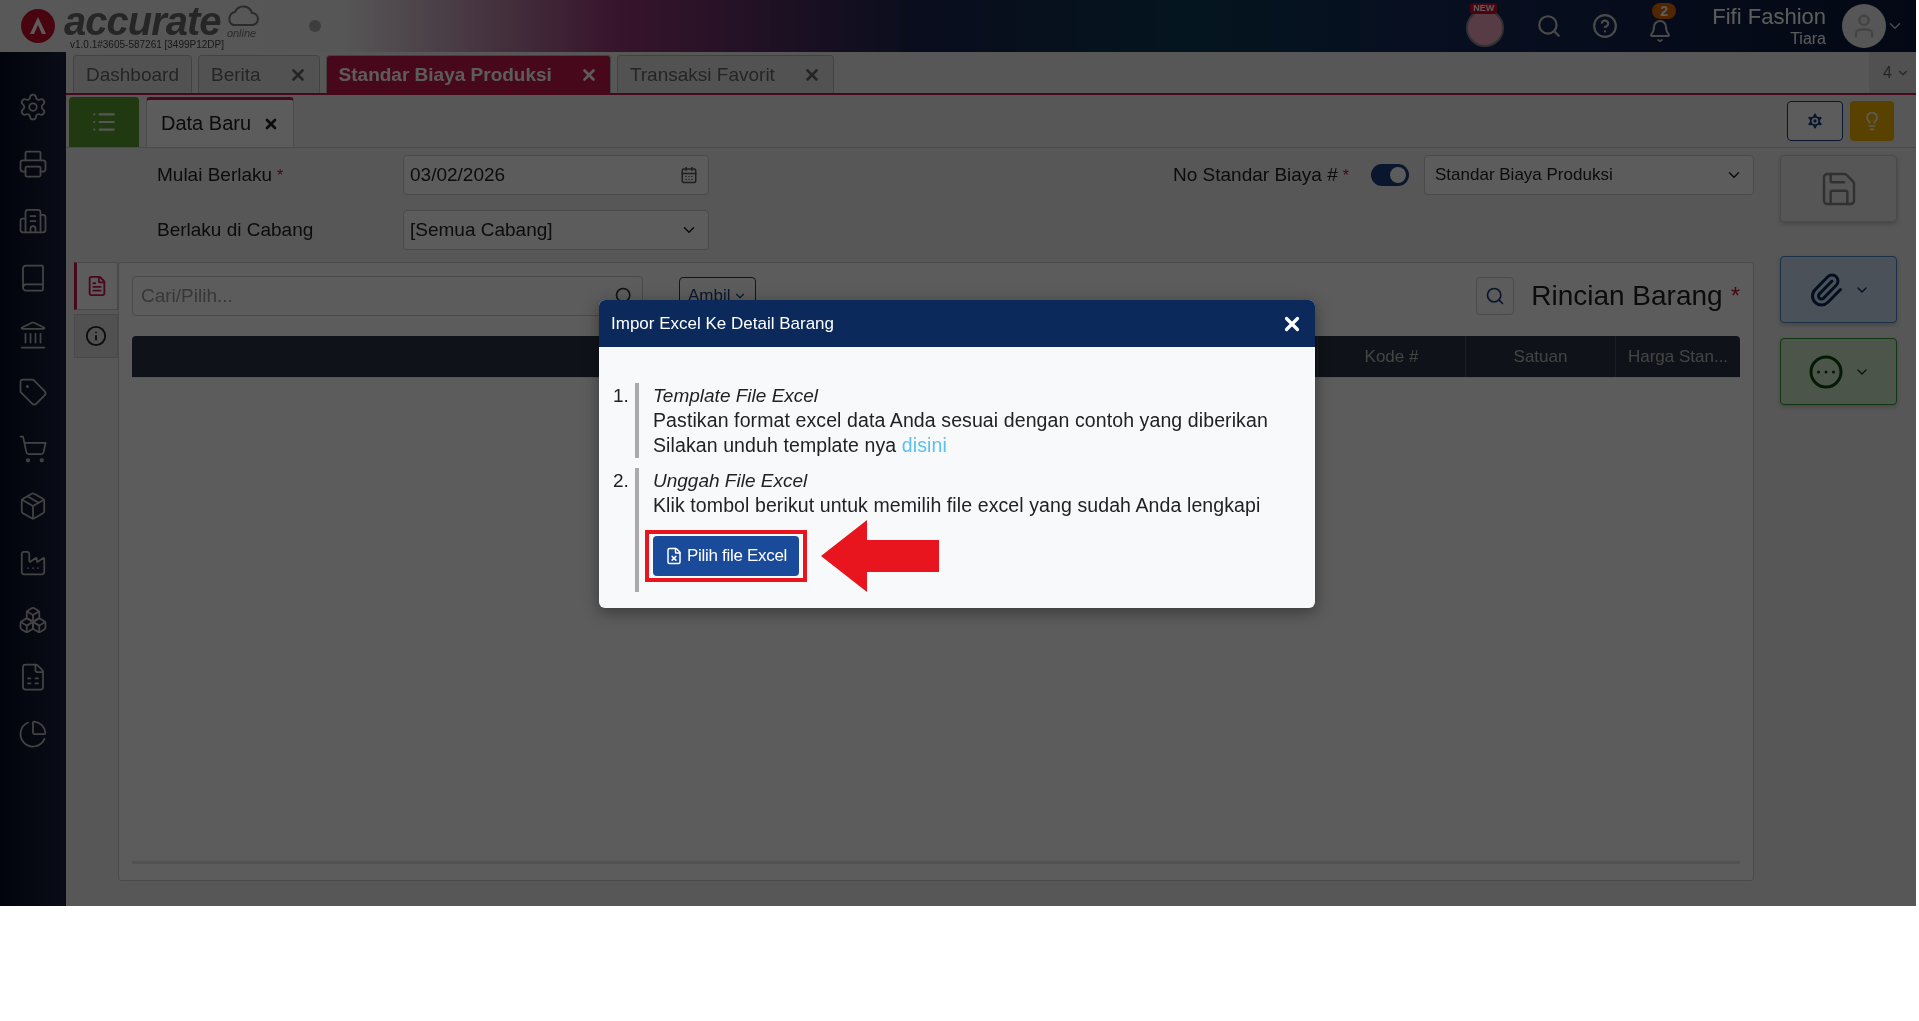 The height and width of the screenshot is (1021, 1919). I want to click on cart-icon, so click(33, 449).